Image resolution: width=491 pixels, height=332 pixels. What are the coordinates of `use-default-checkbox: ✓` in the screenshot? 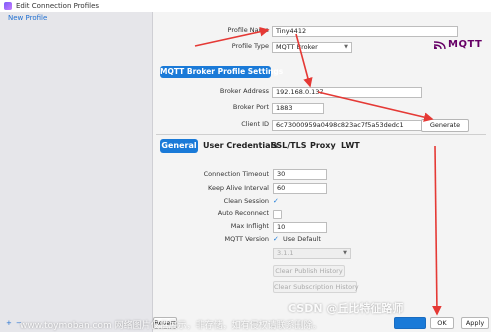 It's located at (276, 239).